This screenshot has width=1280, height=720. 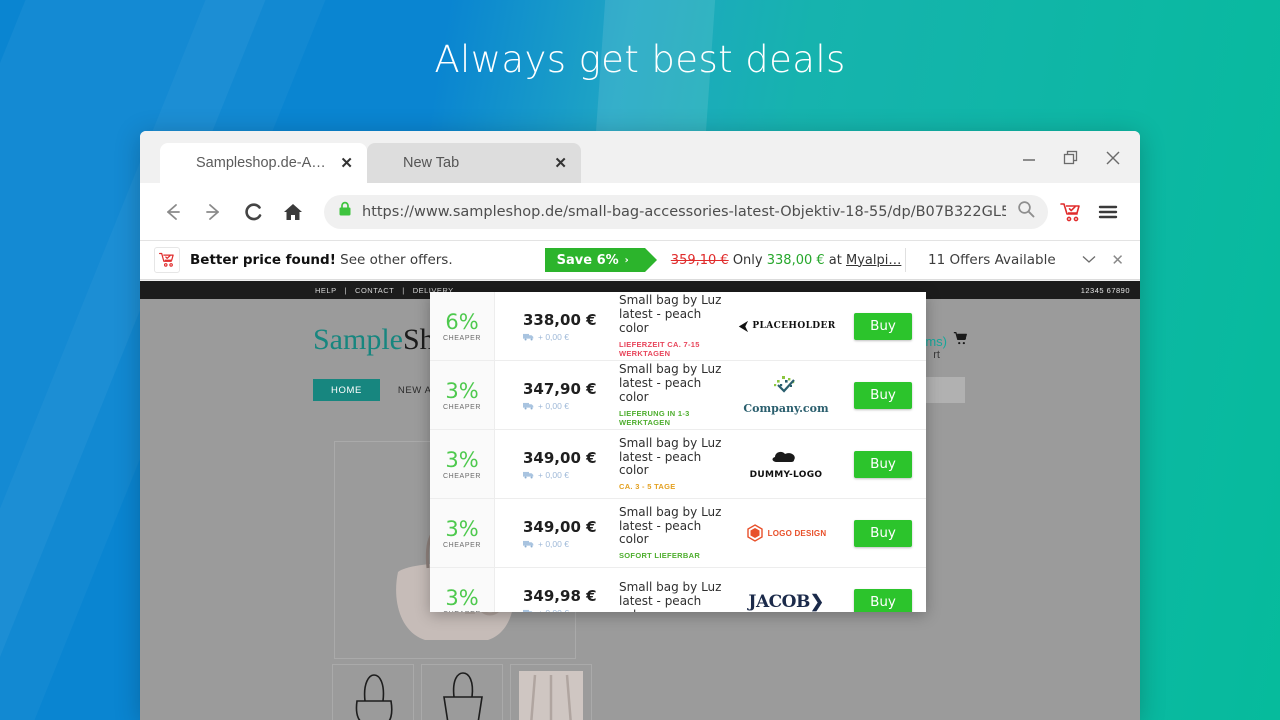 I want to click on offer-availability: LIEFERZEIT CA. 7-15 WERKTAGEN, so click(x=659, y=348).